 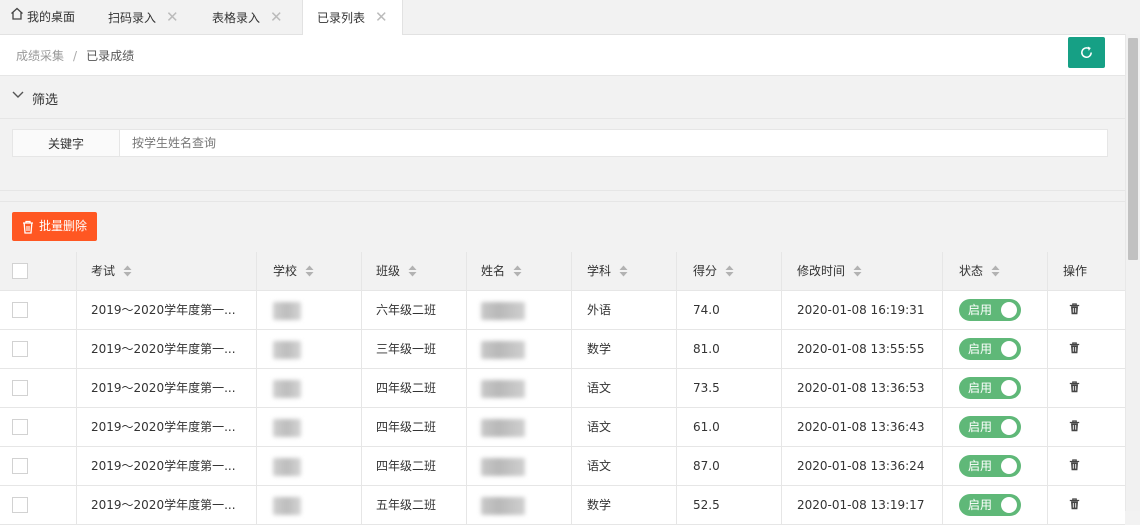 I want to click on filter-panel-header: 筛选, so click(x=562, y=97).